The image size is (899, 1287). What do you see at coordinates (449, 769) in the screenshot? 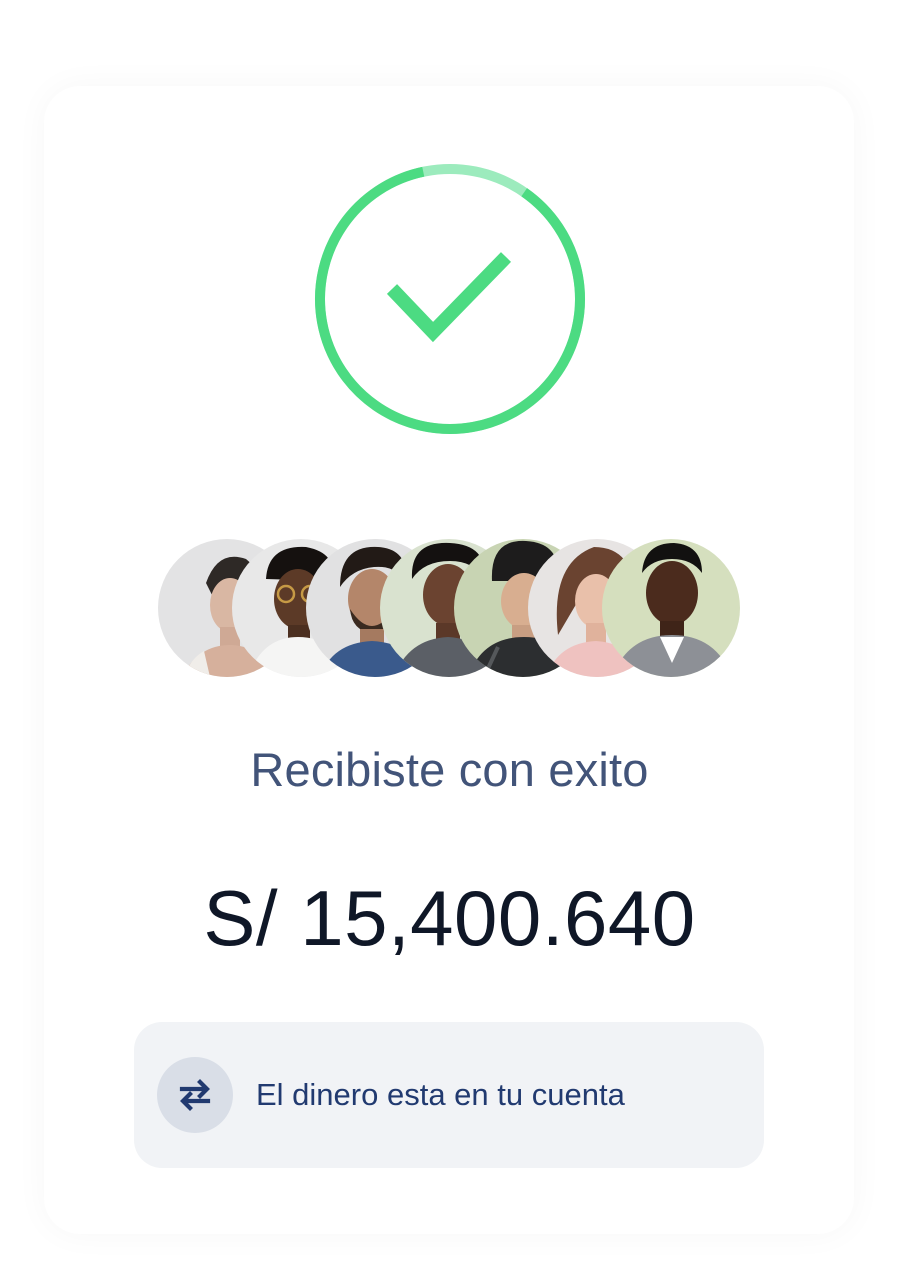
I see `success-headline: Recibiste con exito` at bounding box center [449, 769].